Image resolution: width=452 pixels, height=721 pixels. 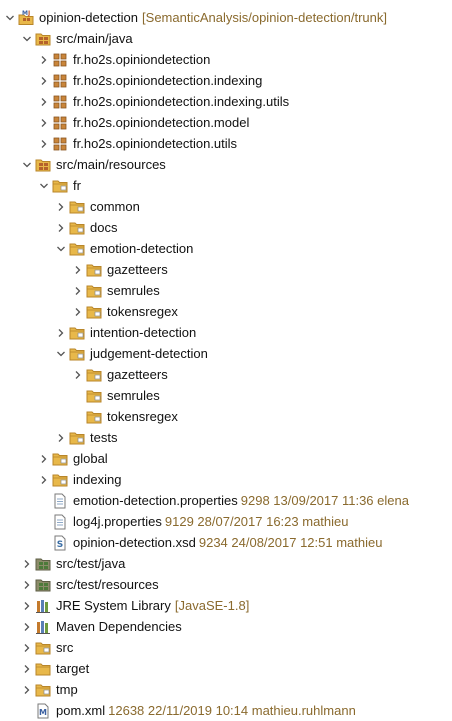 What do you see at coordinates (111, 164) in the screenshot?
I see `tree-item-label: src/main/resources` at bounding box center [111, 164].